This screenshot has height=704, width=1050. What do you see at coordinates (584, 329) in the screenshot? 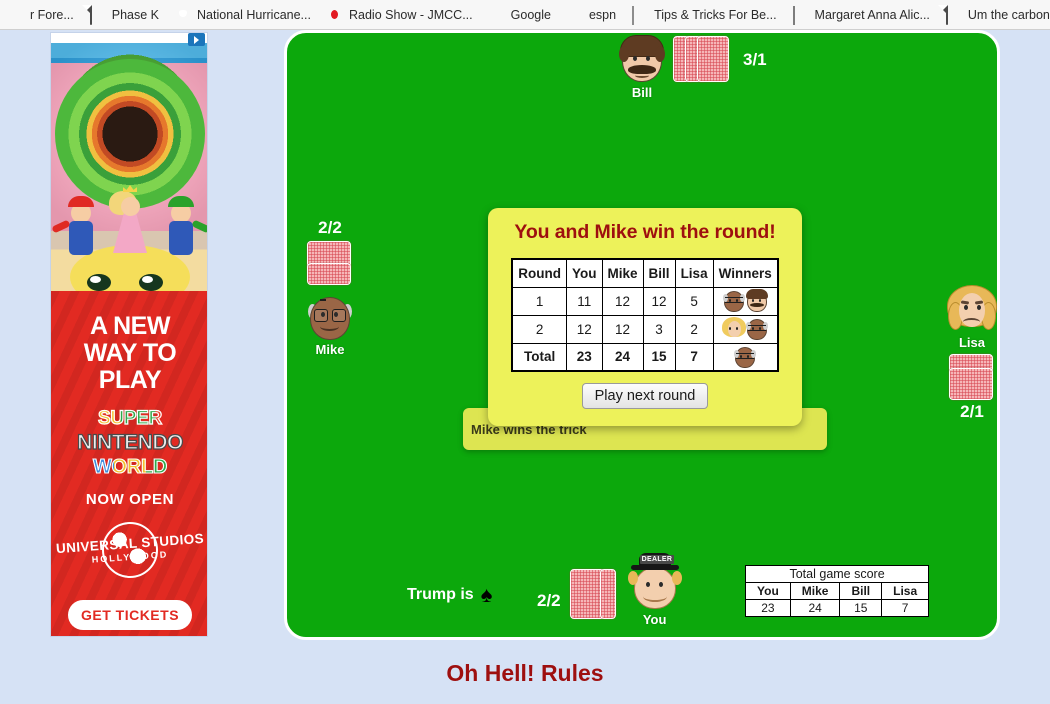
I see `round-2-you: 12` at bounding box center [584, 329].